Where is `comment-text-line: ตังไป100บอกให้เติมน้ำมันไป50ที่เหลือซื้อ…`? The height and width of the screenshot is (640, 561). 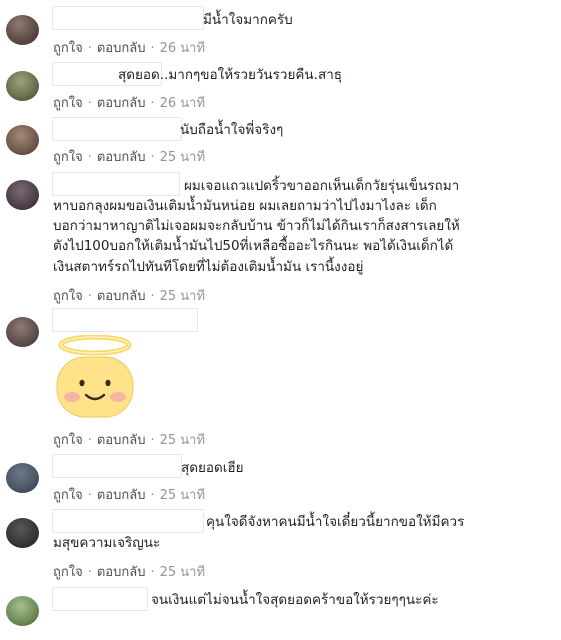
comment-text-line: ตังไป100บอกให้เติมน้ำมันไป50ที่เหลือซื้อ… is located at coordinates (253, 246).